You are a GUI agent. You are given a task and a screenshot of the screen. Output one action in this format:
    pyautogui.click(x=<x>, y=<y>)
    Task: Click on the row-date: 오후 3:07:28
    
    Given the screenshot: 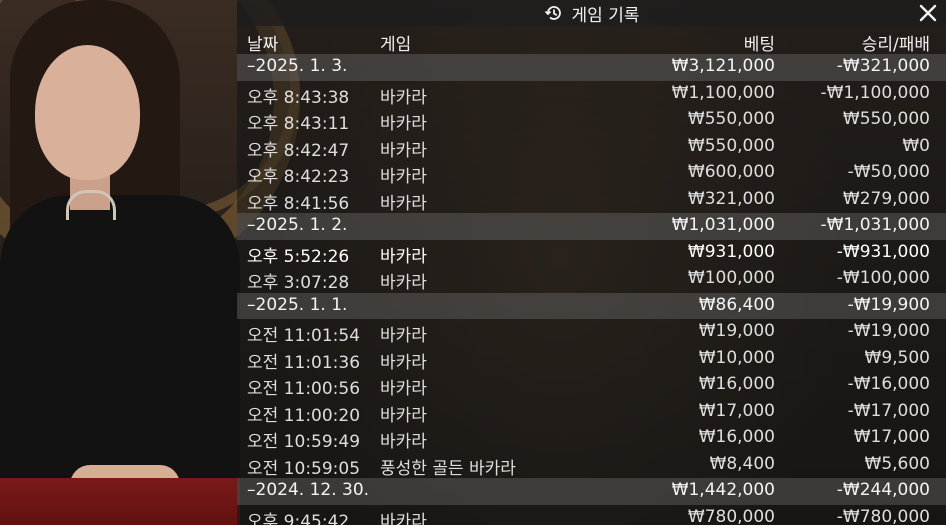 What is the action you would take?
    pyautogui.click(x=298, y=283)
    